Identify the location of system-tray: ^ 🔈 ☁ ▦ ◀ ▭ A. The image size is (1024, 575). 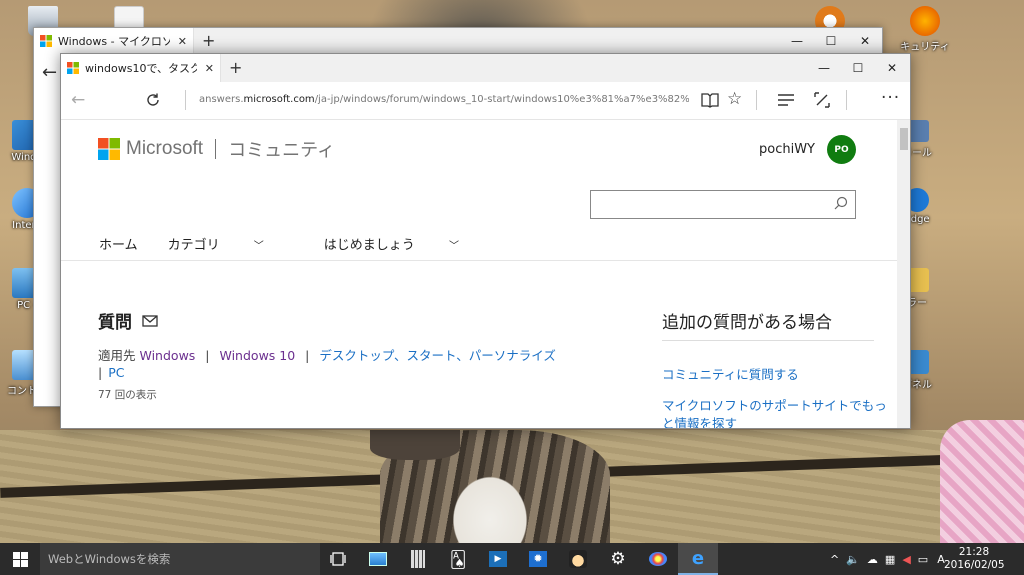
(887, 559).